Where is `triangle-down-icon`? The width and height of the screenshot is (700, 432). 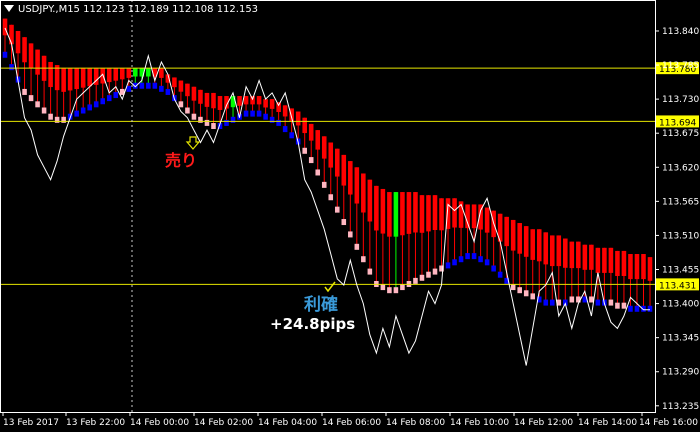
triangle-down-icon is located at coordinates (9, 8).